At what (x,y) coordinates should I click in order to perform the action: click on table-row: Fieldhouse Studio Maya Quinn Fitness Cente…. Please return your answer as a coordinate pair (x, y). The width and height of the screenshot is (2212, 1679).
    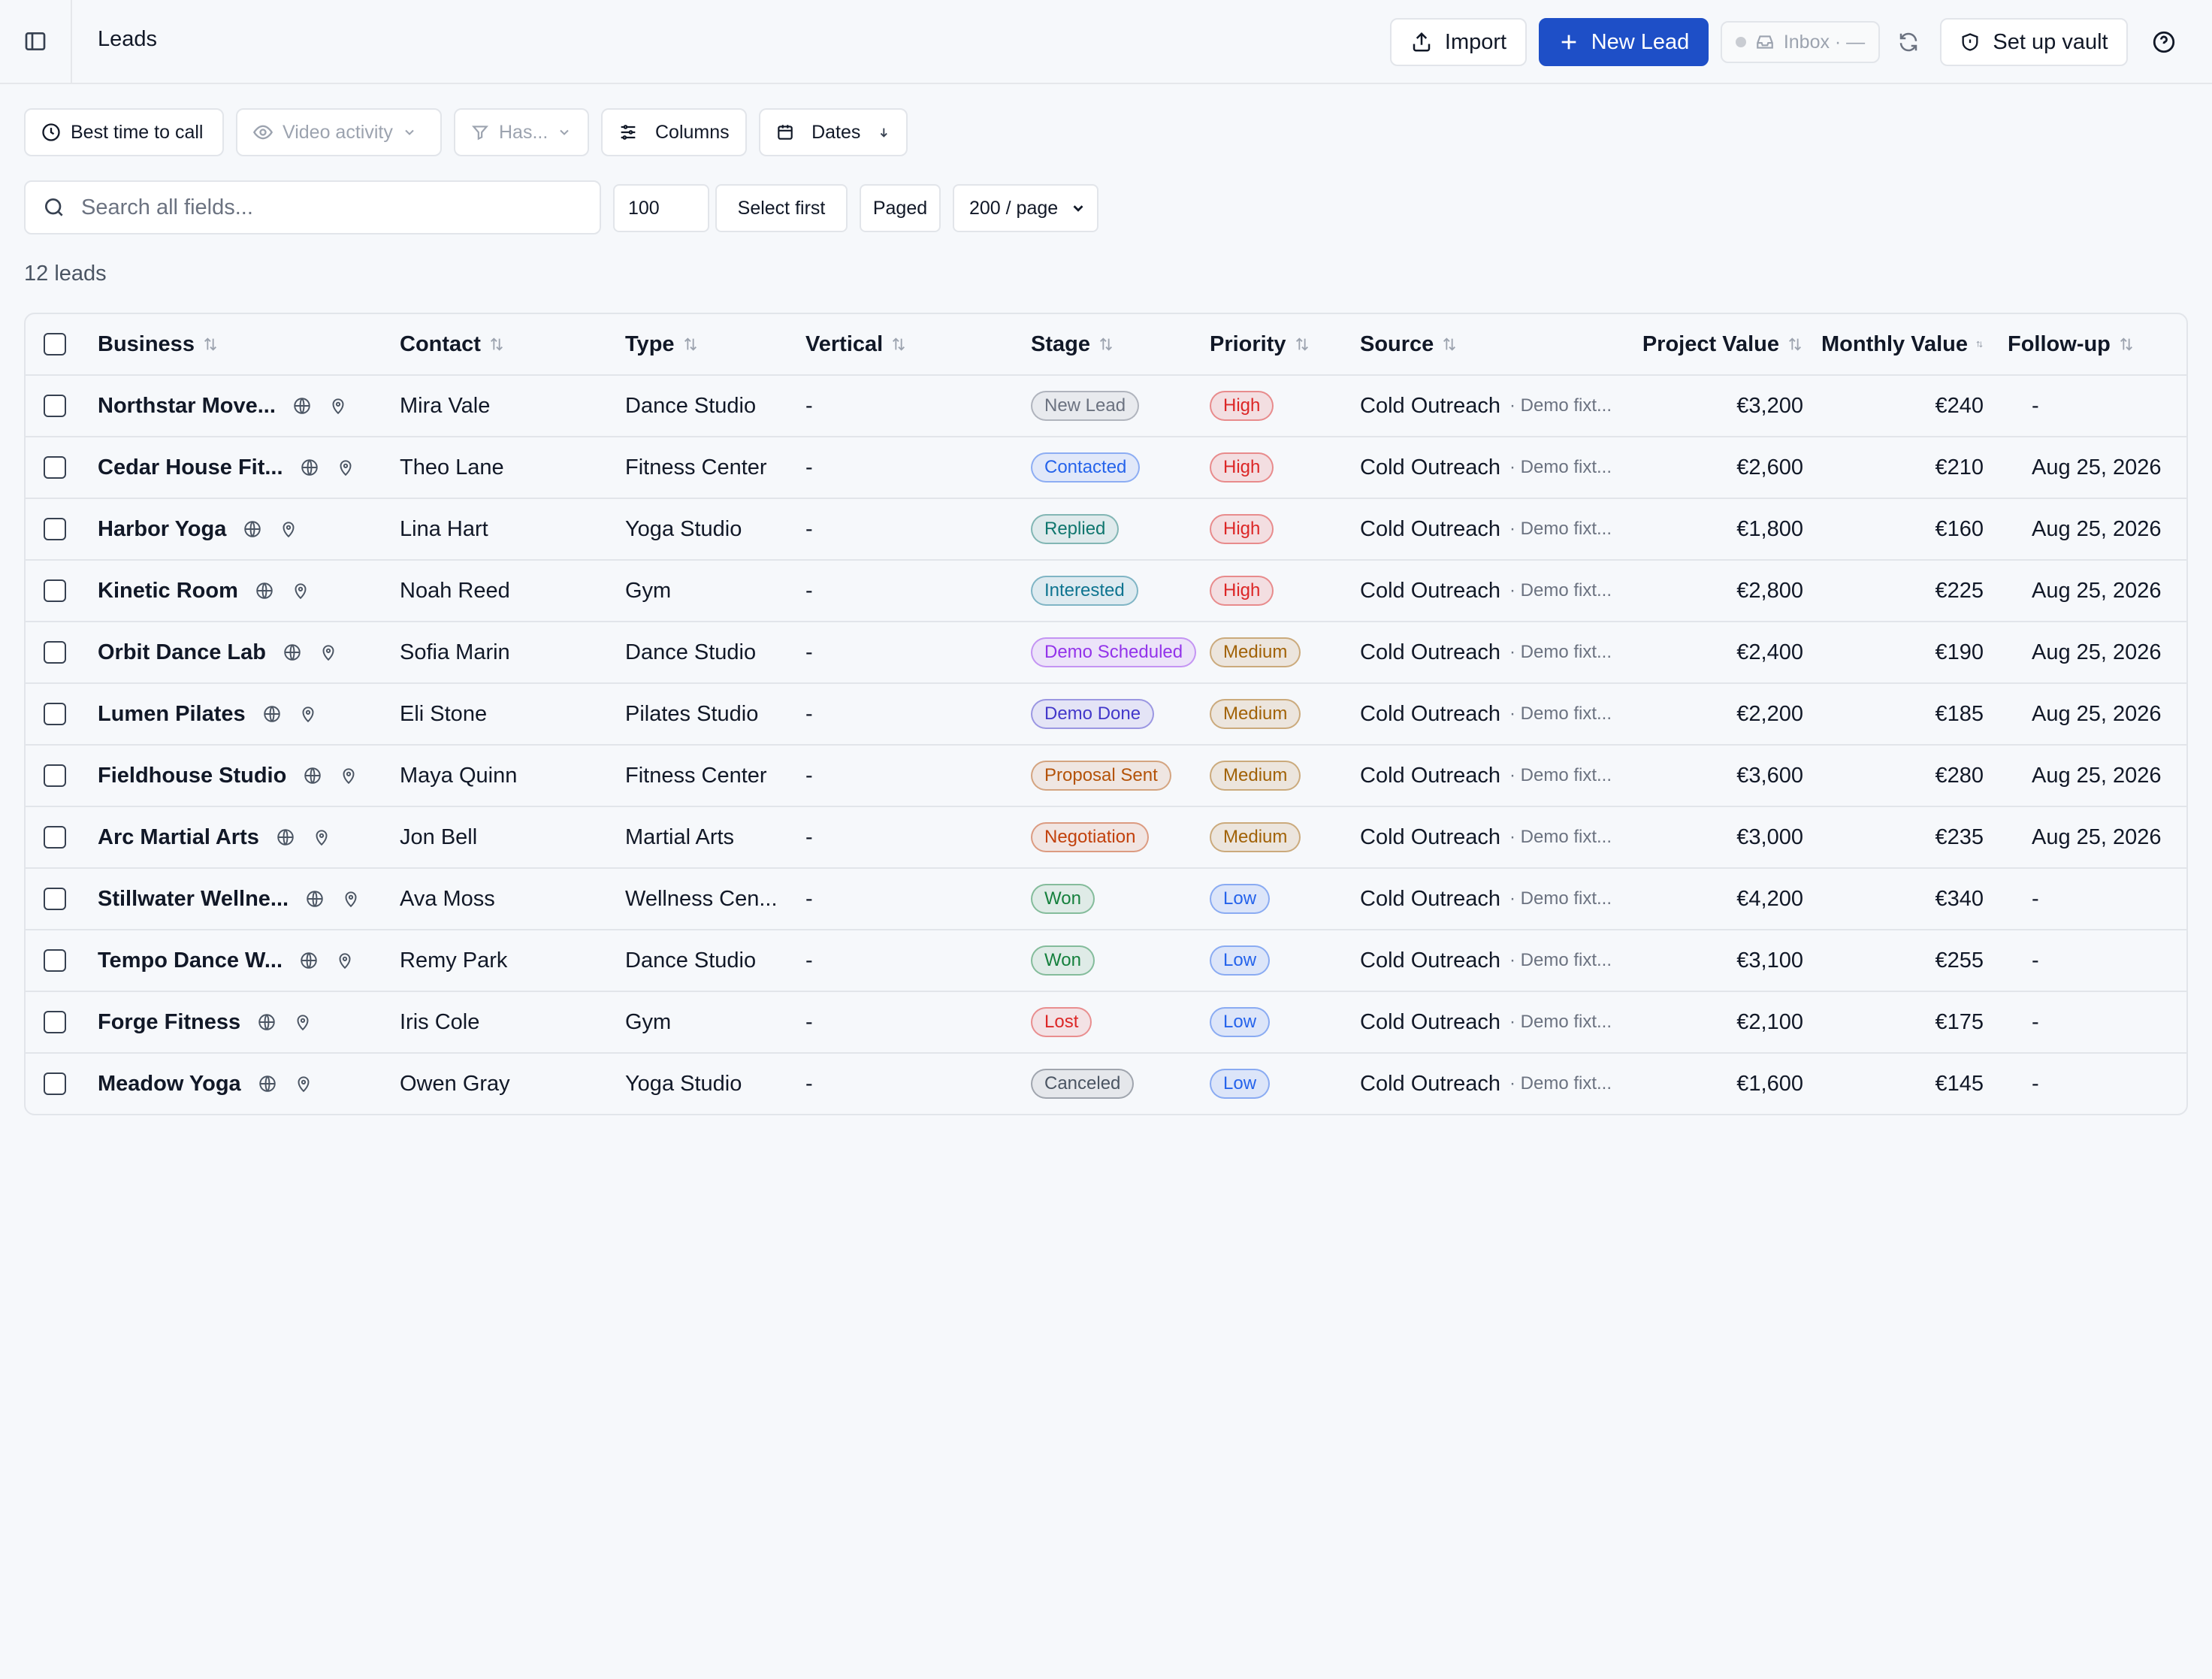
    Looking at the image, I should click on (1106, 776).